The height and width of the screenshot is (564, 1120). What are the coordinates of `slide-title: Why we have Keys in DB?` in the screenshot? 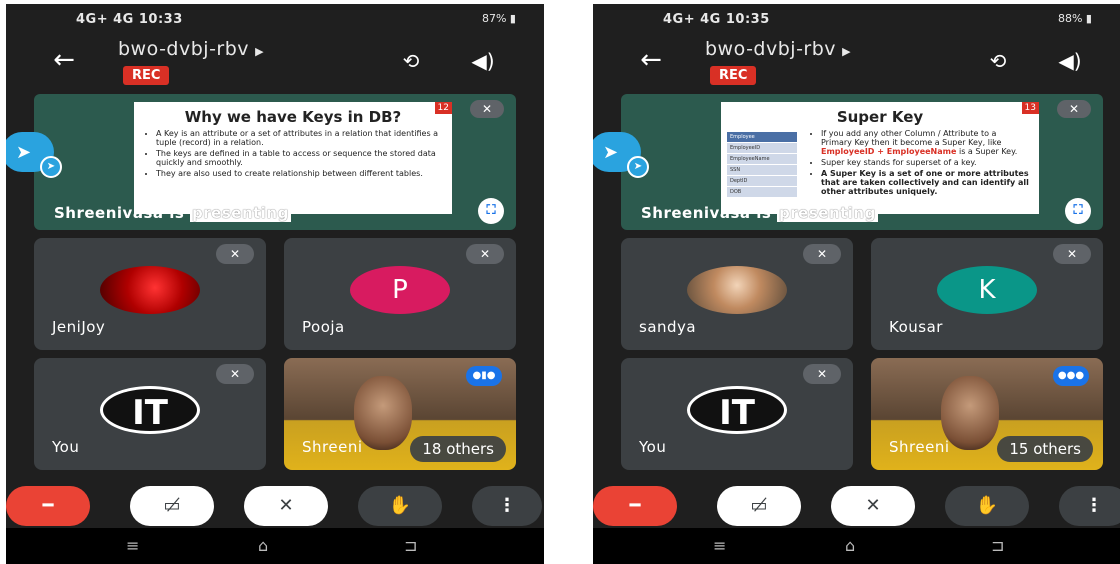 It's located at (293, 117).